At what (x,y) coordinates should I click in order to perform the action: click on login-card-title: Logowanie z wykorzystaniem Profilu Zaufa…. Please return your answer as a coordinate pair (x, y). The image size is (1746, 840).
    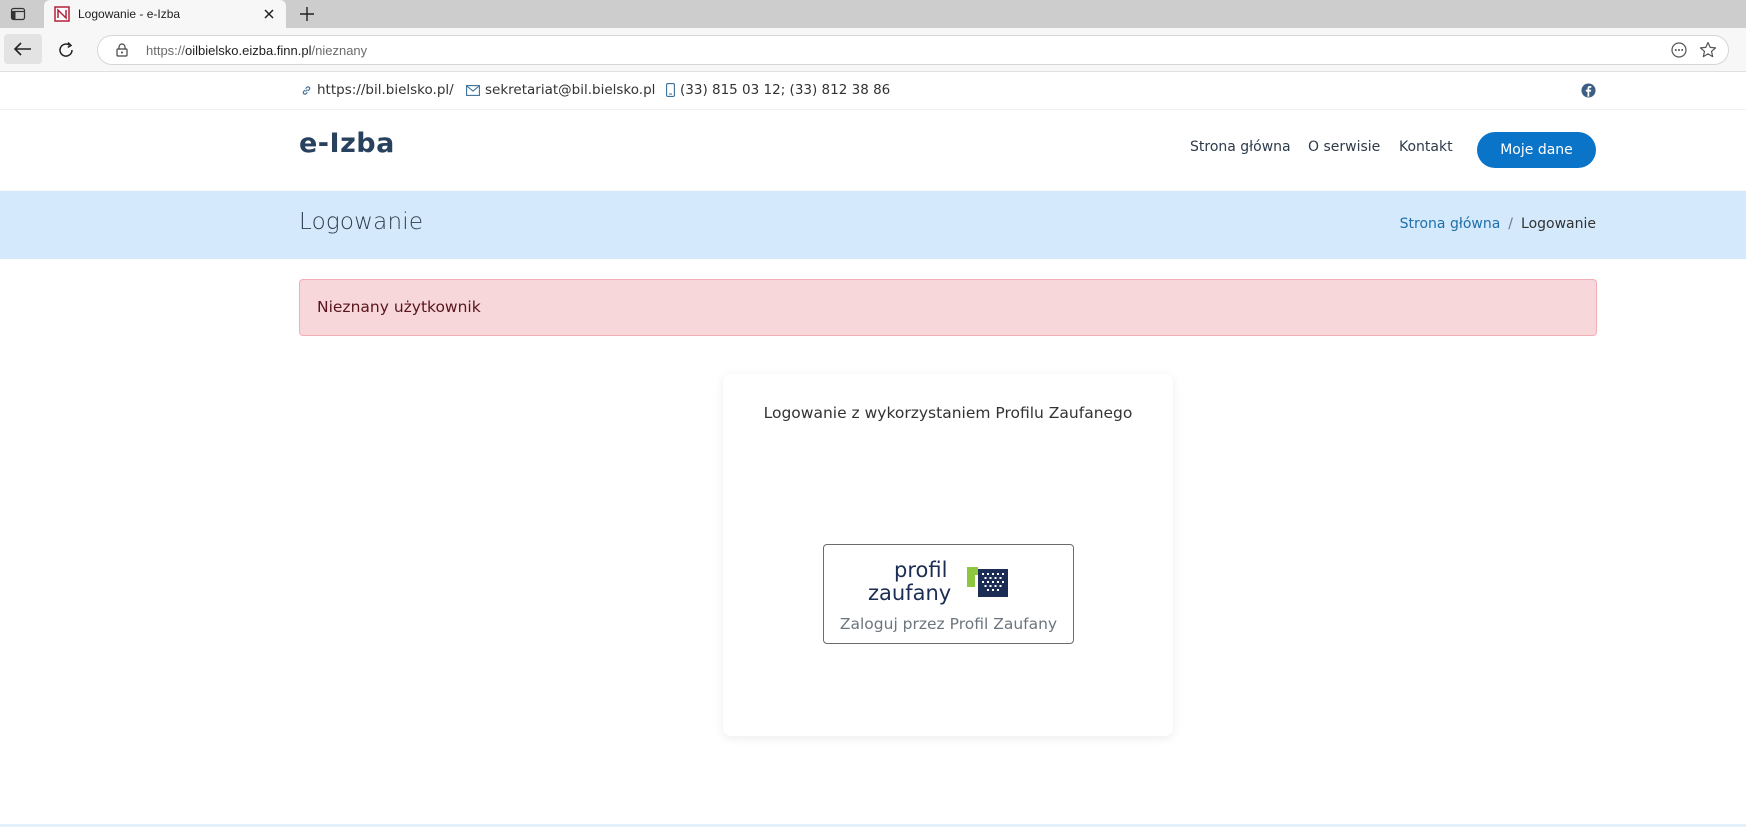
    Looking at the image, I should click on (948, 413).